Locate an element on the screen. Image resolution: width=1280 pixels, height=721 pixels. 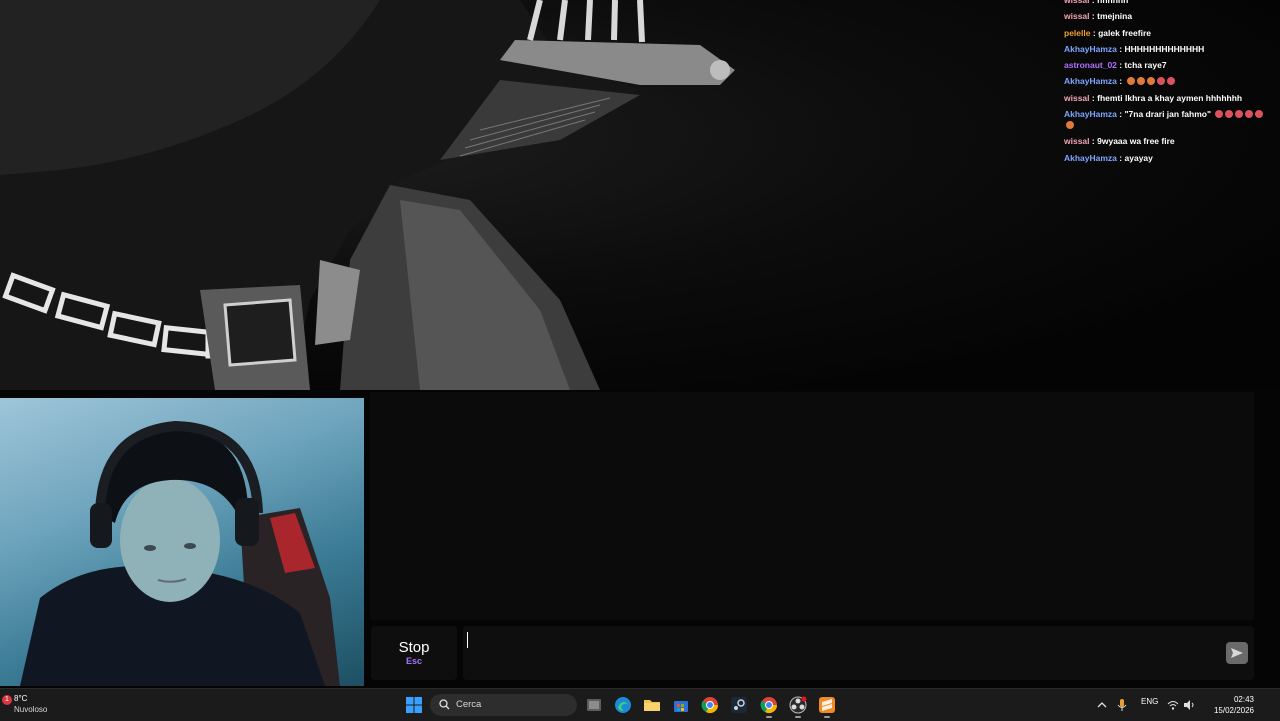
chat-username: pelelle is located at coordinates (1077, 32).